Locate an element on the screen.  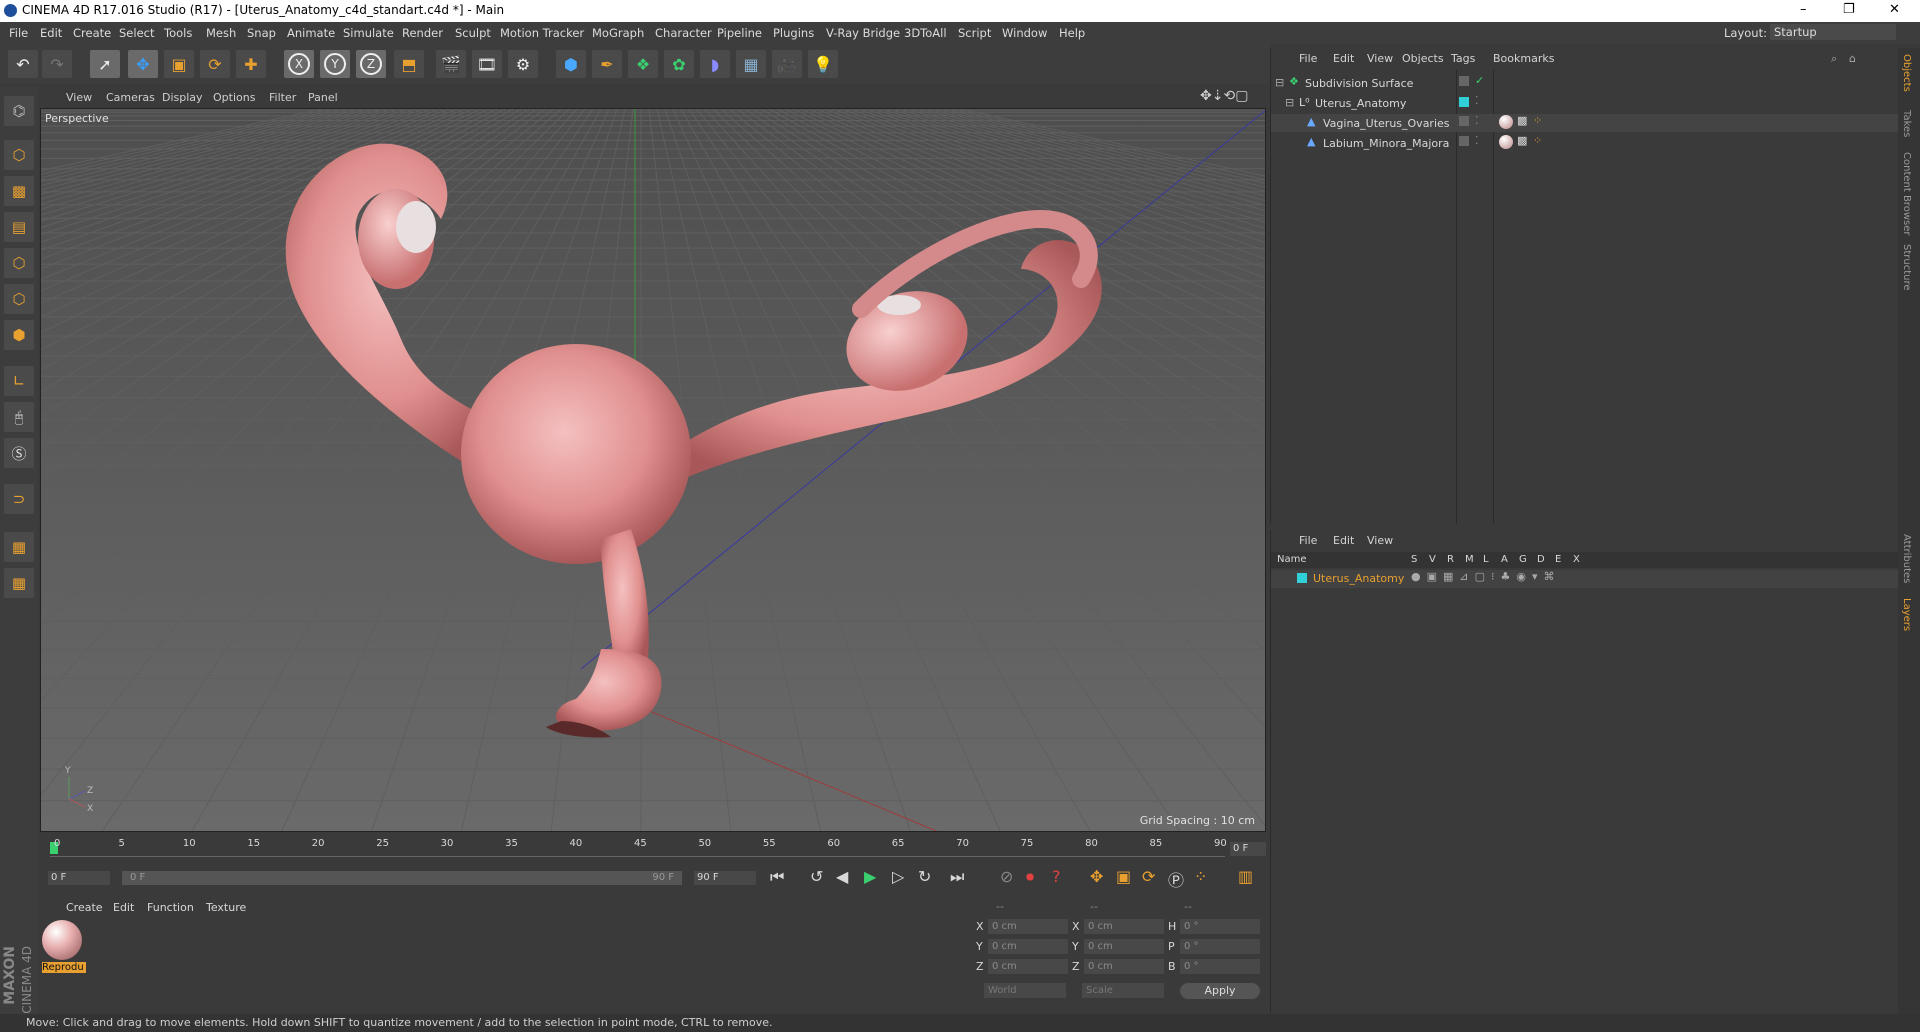
step-back-icon: ◀ is located at coordinates (842, 876).